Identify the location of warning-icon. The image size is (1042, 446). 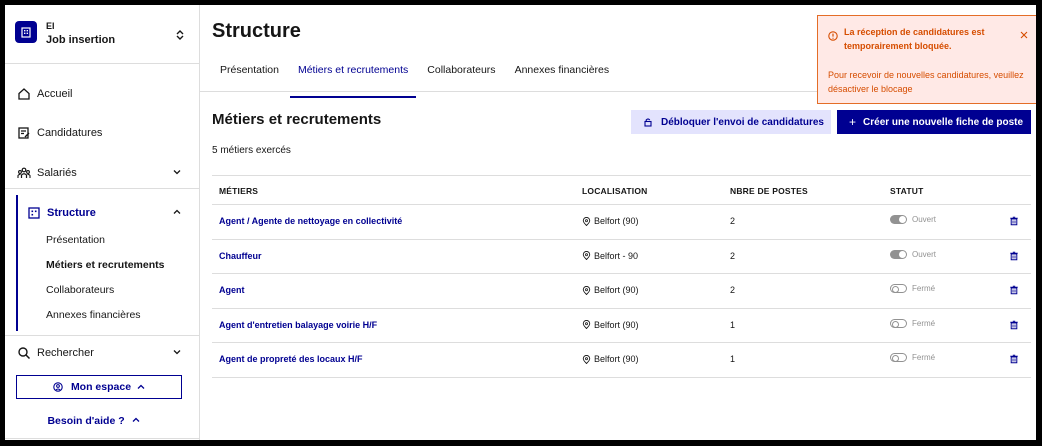
(833, 36).